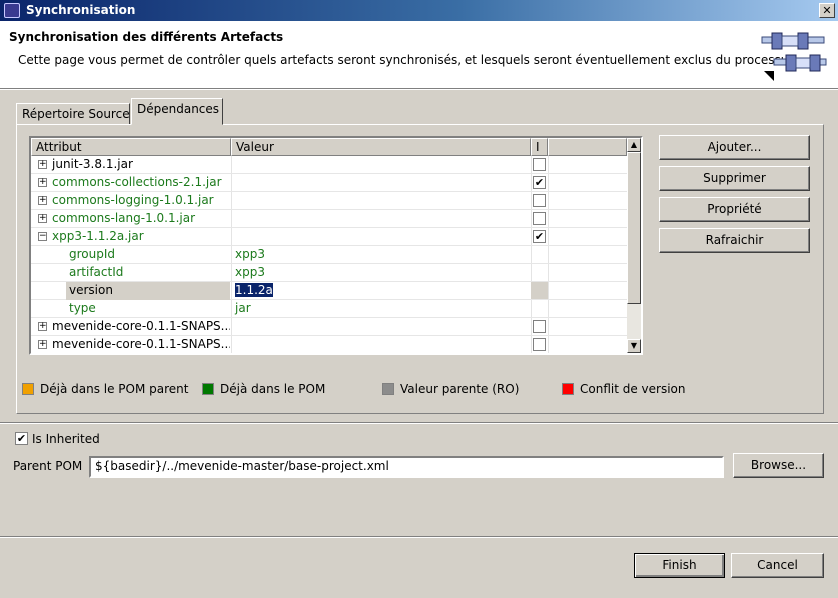 The width and height of the screenshot is (838, 598). I want to click on table-row: + commons-collections-2.1.jar ✔, so click(329, 183).